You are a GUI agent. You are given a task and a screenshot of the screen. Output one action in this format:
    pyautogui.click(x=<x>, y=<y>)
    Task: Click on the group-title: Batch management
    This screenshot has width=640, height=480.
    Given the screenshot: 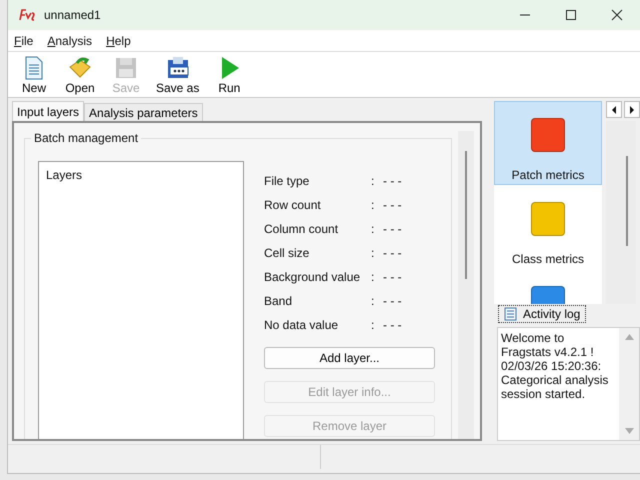 What is the action you would take?
    pyautogui.click(x=86, y=138)
    